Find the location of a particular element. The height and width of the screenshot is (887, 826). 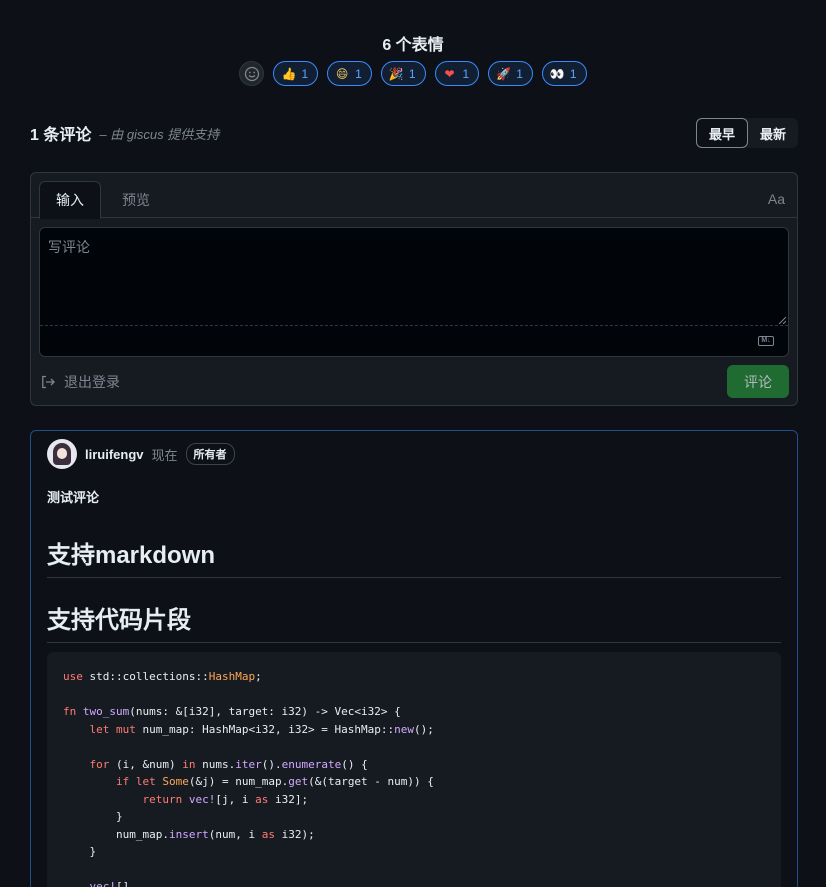

comment-time: 现在 is located at coordinates (165, 454).